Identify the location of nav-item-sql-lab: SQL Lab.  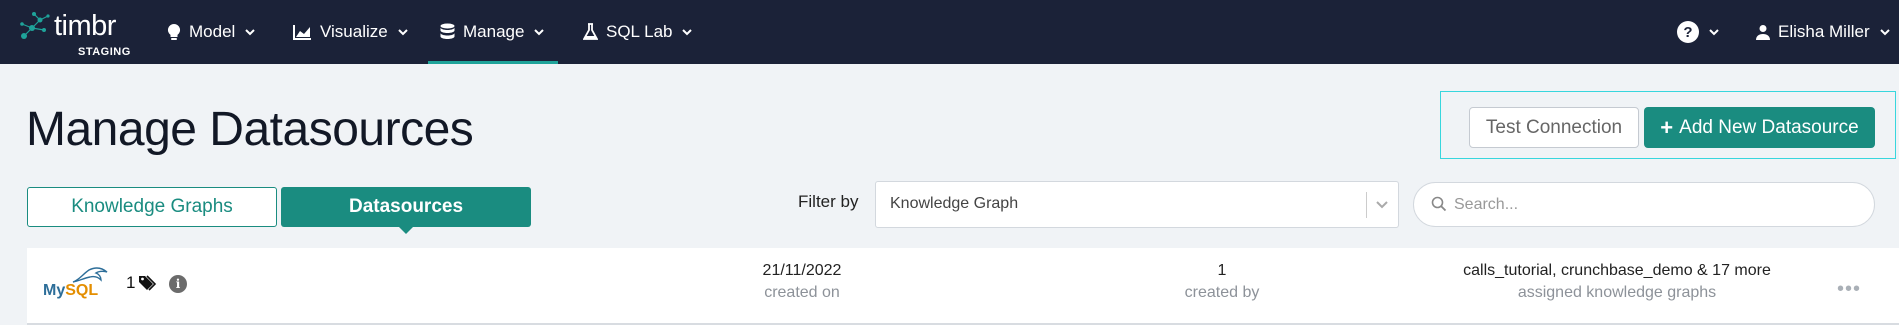
(638, 32).